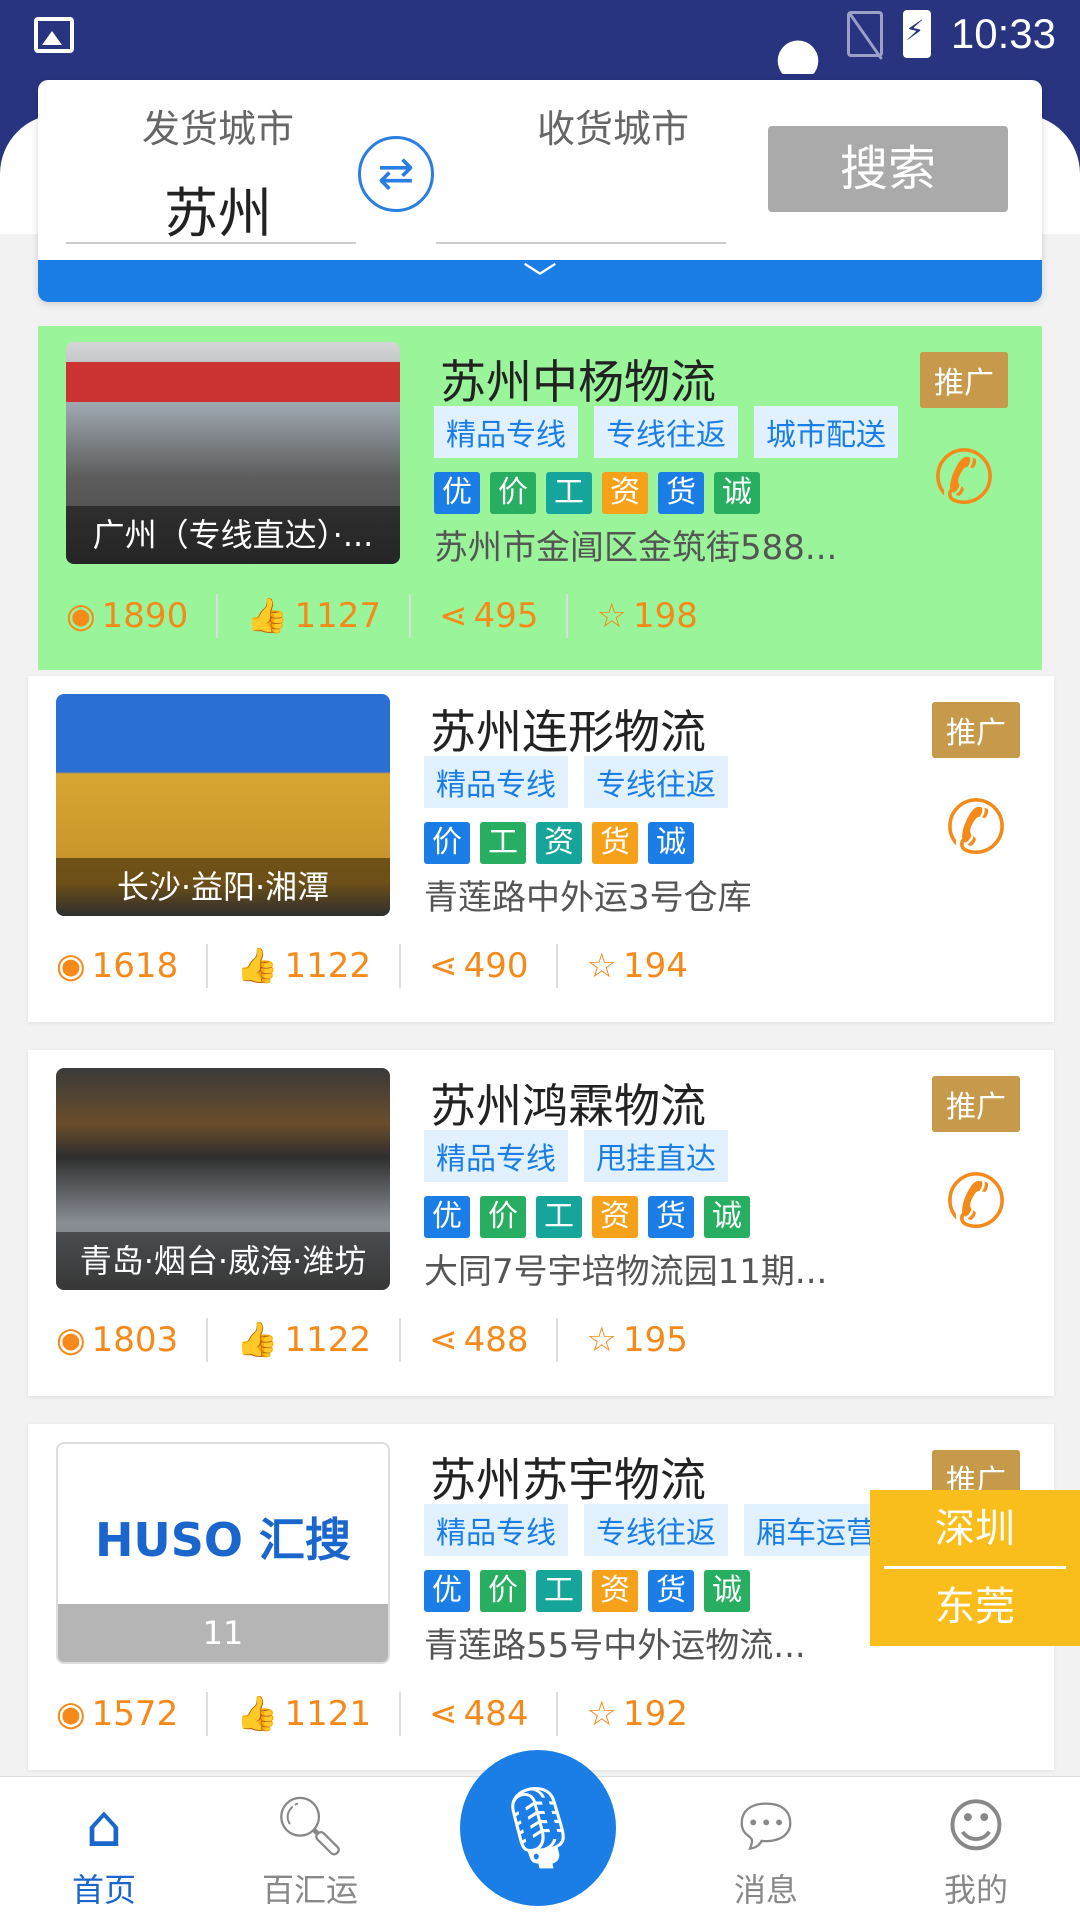  I want to click on route-tag: 城市配送, so click(826, 432).